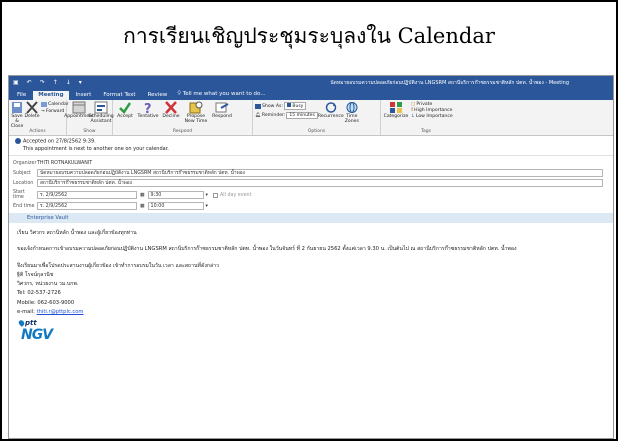  I want to click on options-small: Show As: Busy 🔔︎ Reminder: 15 minutes, so click(286, 110).